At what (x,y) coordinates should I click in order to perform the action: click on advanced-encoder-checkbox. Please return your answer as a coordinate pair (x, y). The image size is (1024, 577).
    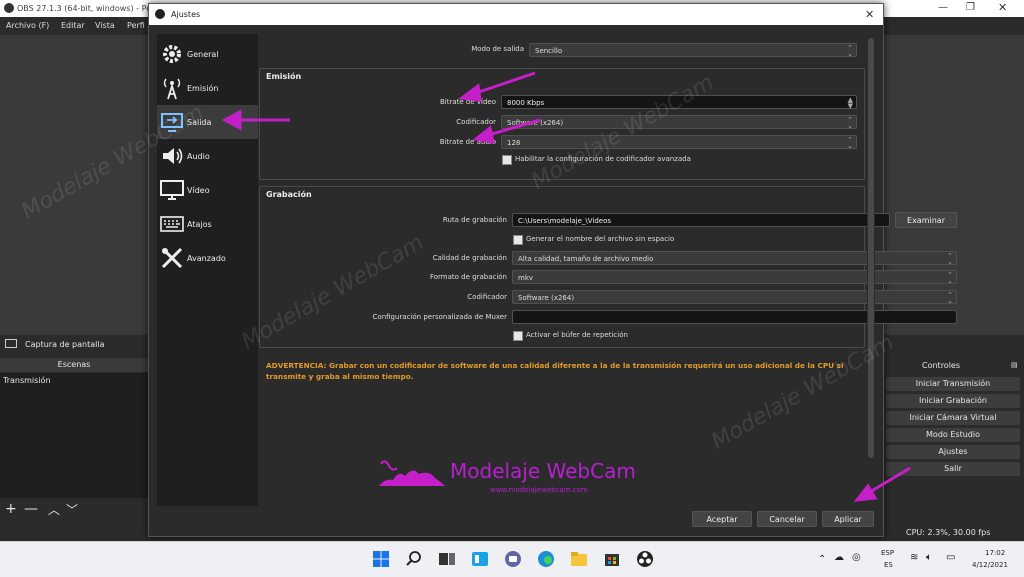
    Looking at the image, I should click on (507, 160).